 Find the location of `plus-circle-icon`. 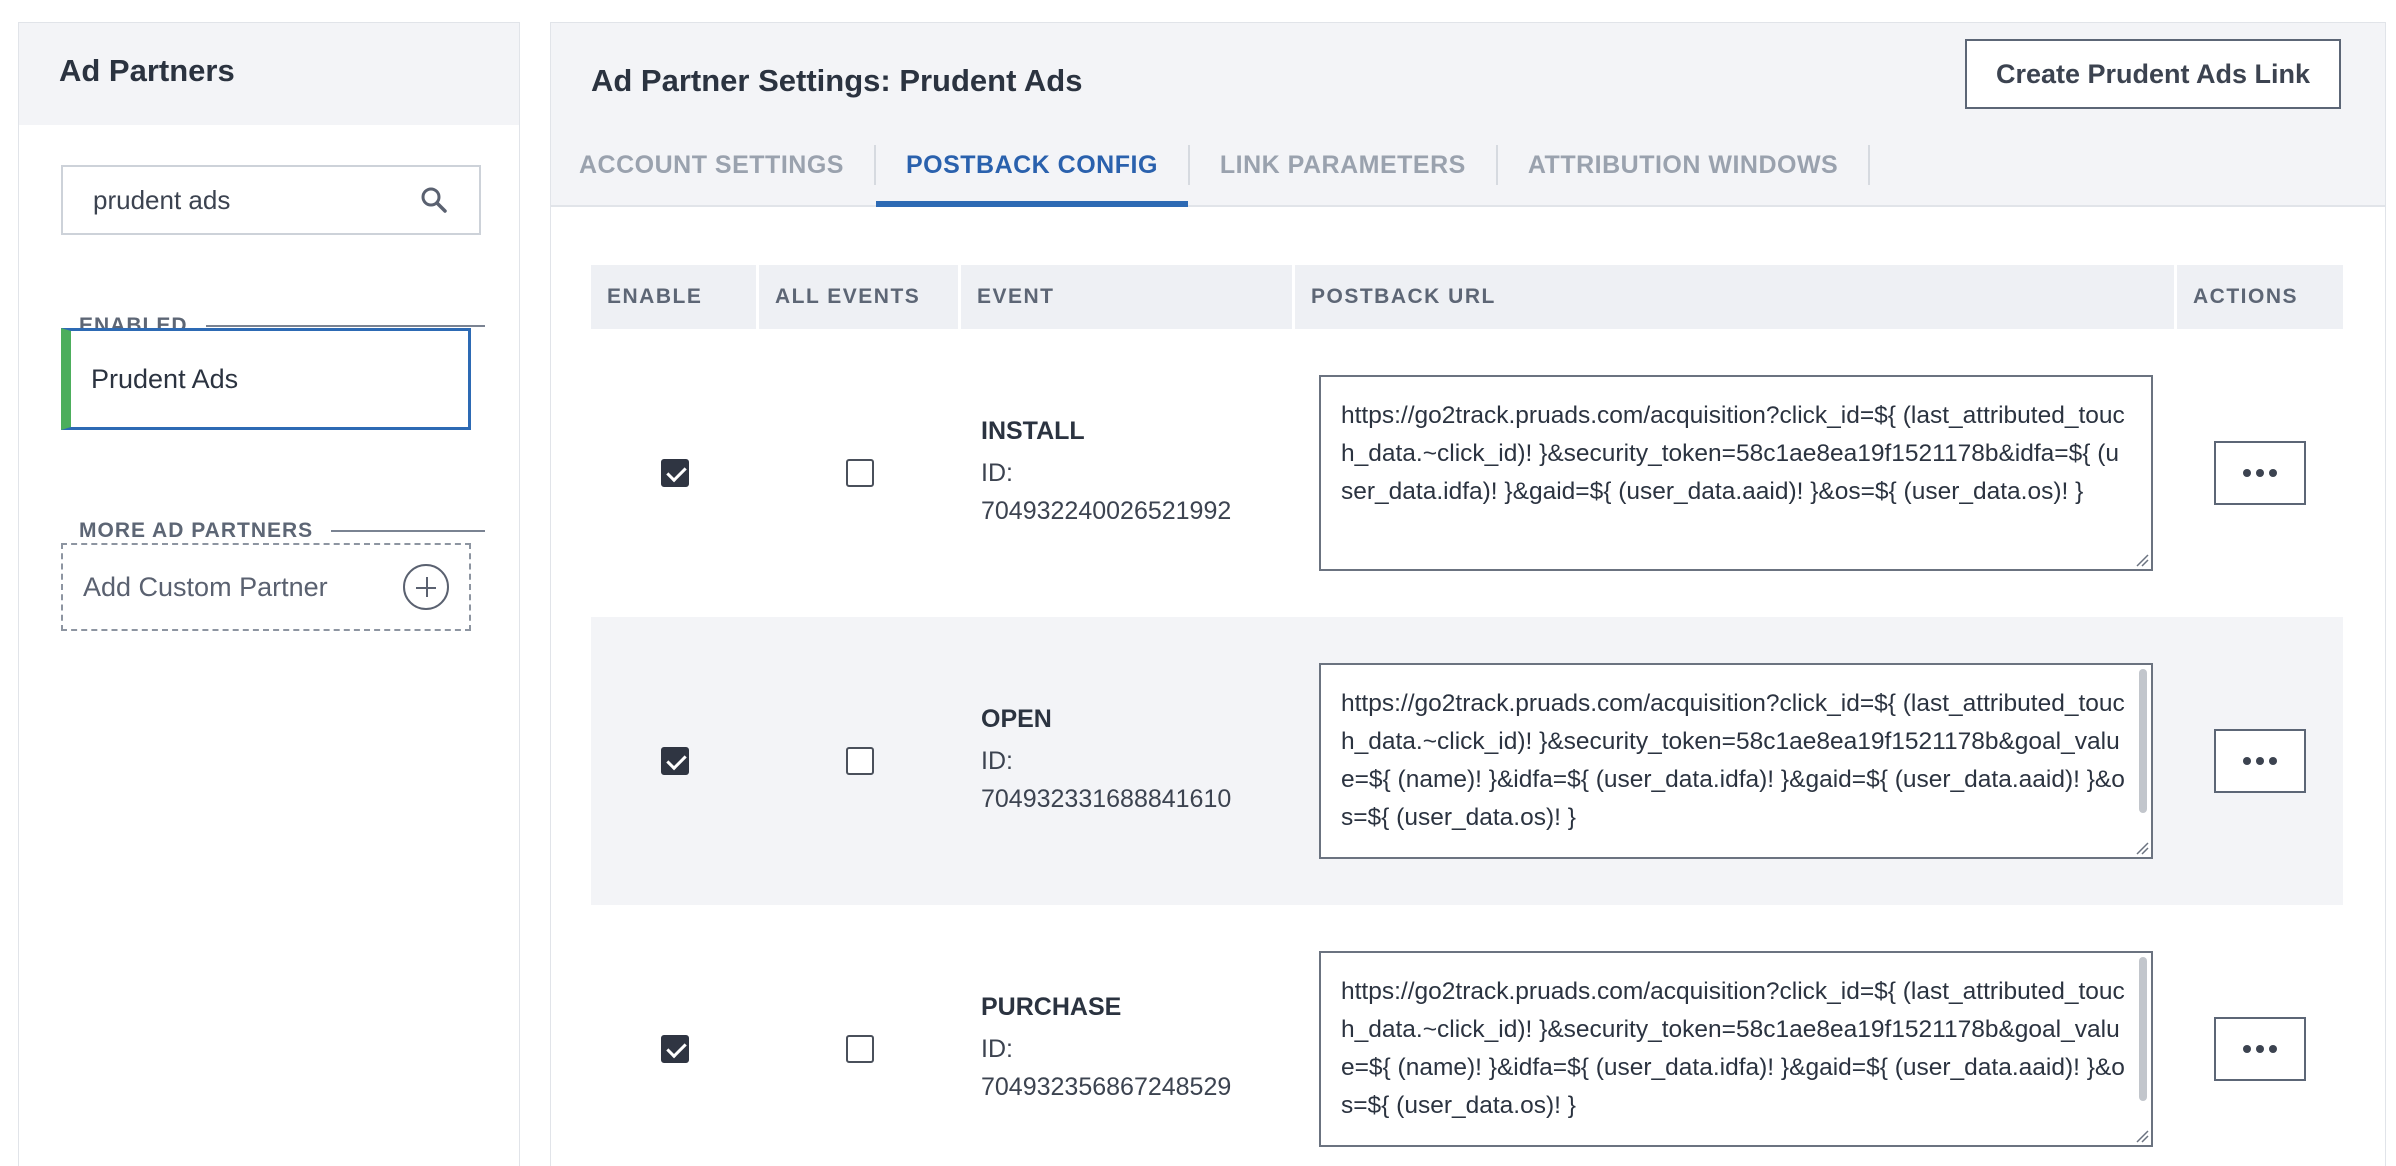

plus-circle-icon is located at coordinates (426, 587).